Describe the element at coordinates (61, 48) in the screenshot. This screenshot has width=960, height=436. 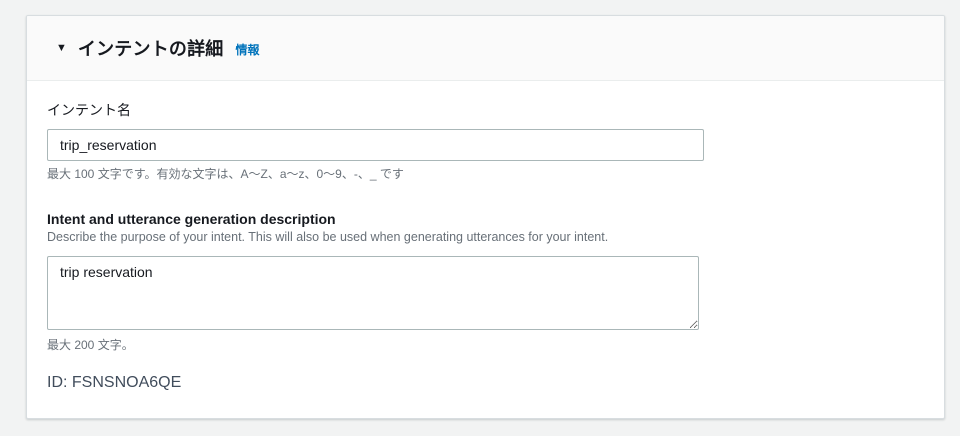
I see `caret-down-icon: ▼` at that location.